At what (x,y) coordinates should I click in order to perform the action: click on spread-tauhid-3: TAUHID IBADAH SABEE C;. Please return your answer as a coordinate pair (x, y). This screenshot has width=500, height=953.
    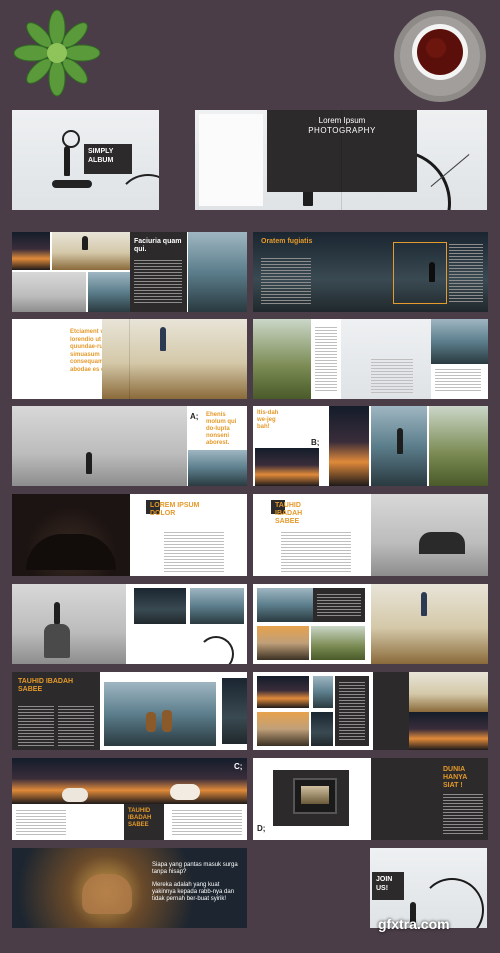
    Looking at the image, I should click on (129, 799).